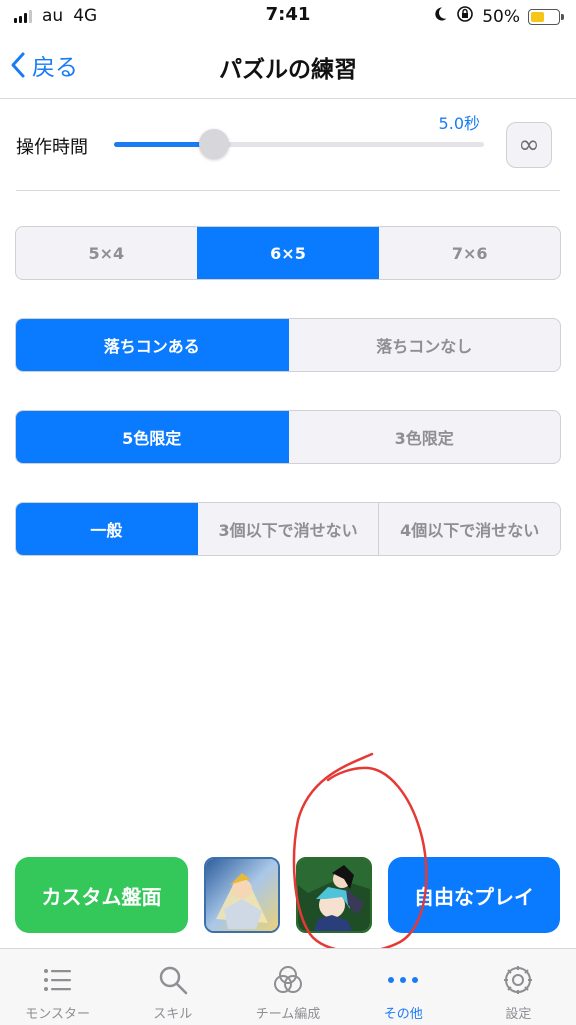  What do you see at coordinates (403, 1014) in the screenshot?
I see `tab-other-label: その他` at bounding box center [403, 1014].